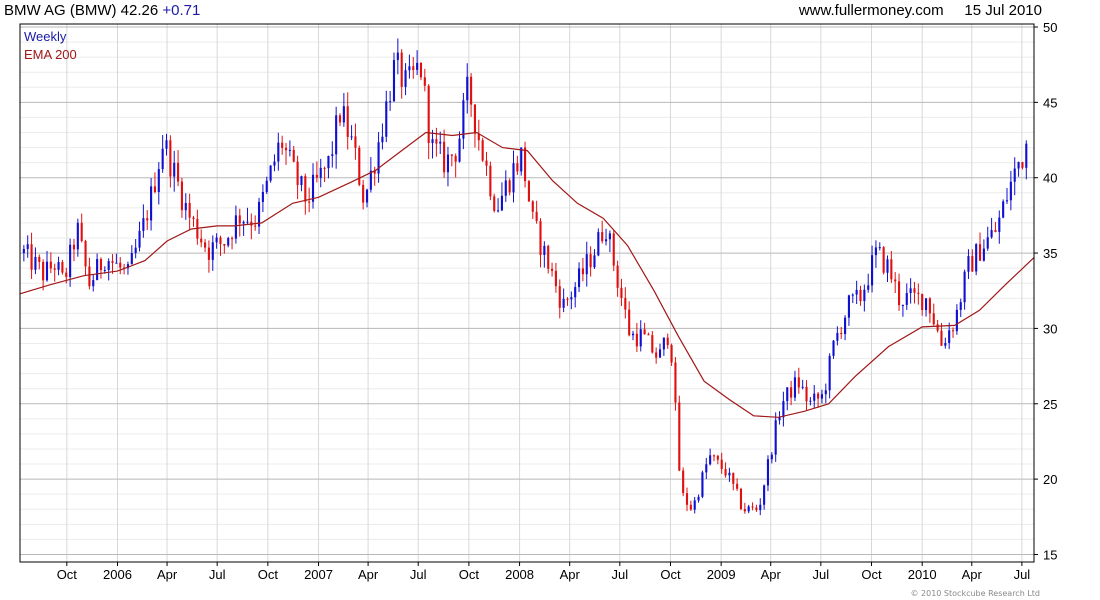 This screenshot has height=600, width=1100. I want to click on y-tick-label: 45, so click(1050, 102).